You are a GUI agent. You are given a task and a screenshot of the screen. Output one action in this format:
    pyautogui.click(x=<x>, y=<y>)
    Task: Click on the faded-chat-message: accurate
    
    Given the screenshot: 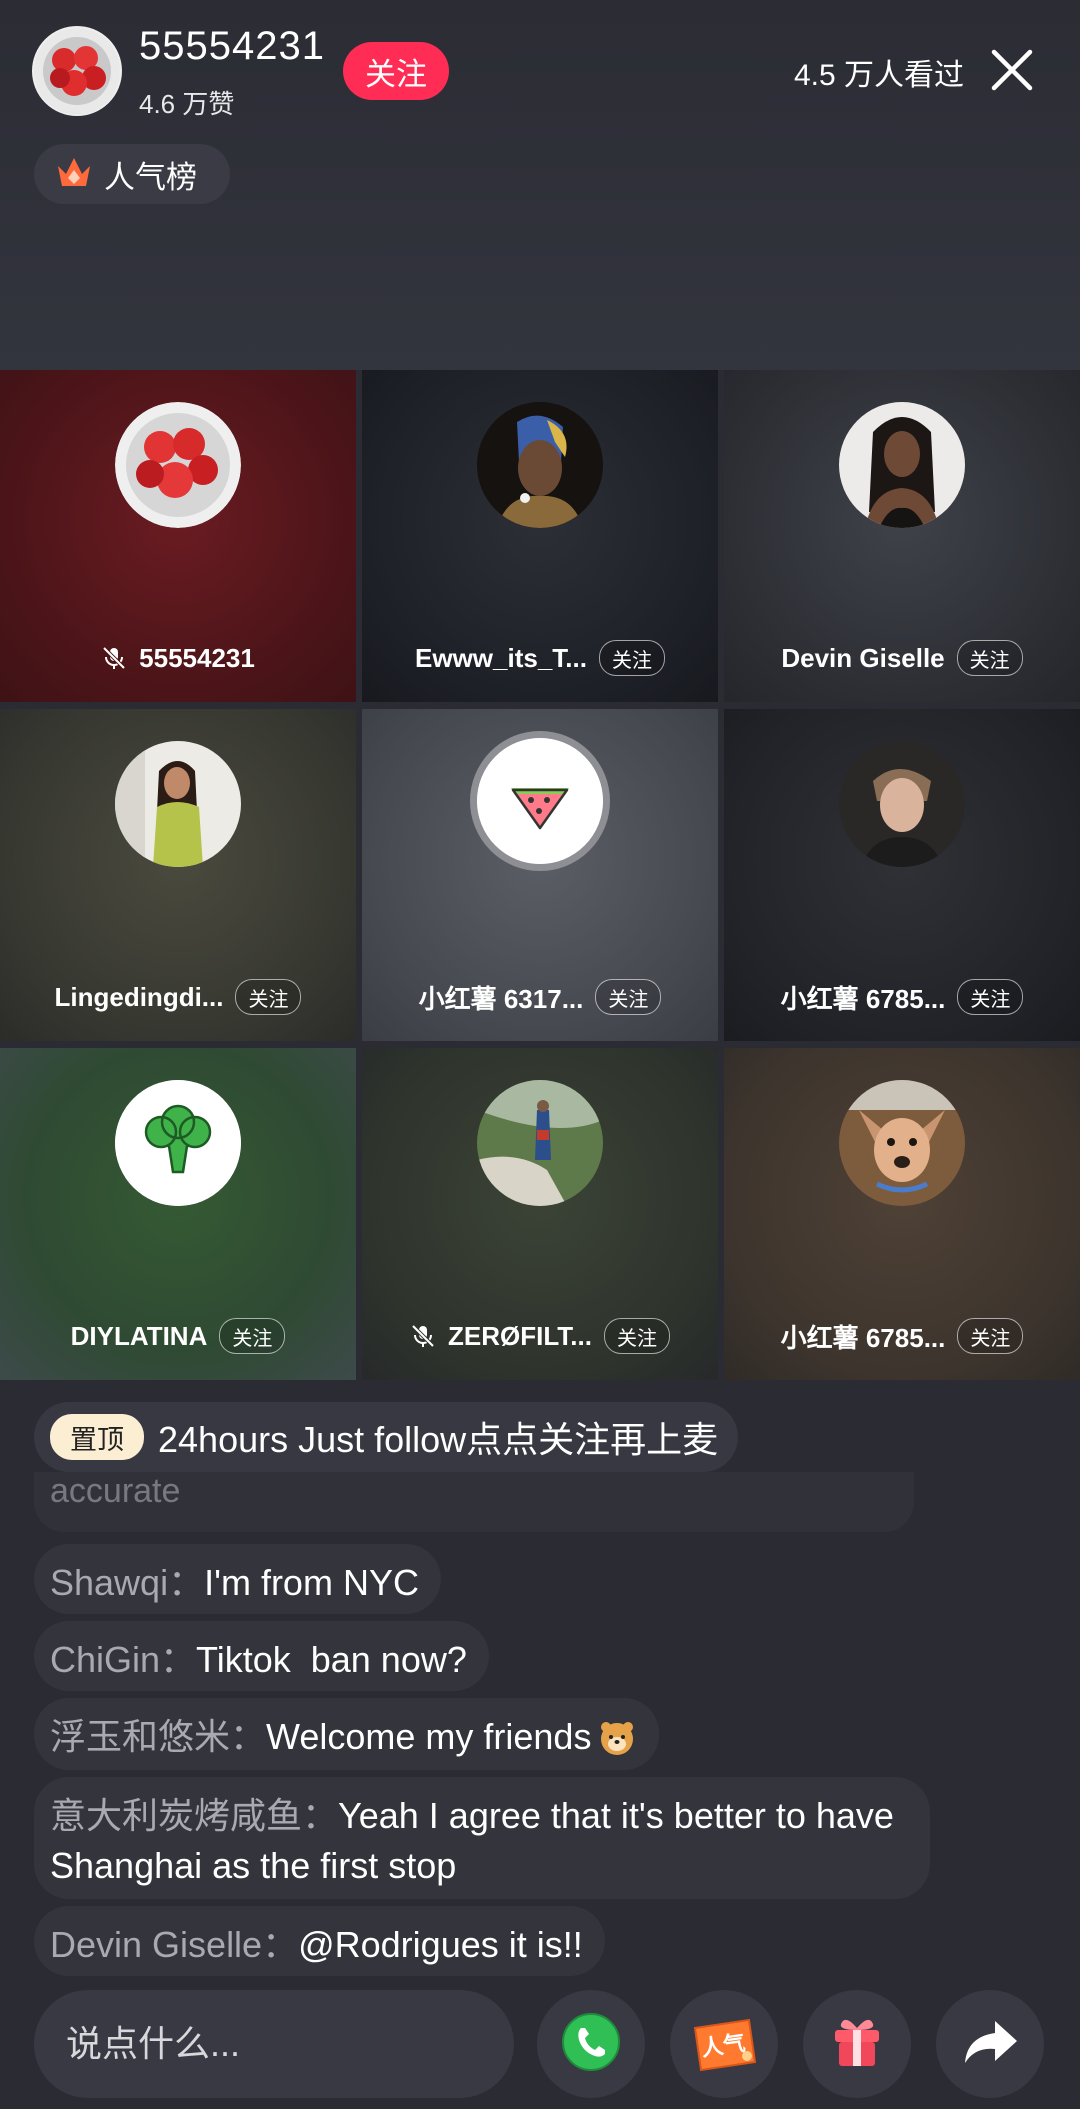 What is the action you would take?
    pyautogui.click(x=474, y=1502)
    